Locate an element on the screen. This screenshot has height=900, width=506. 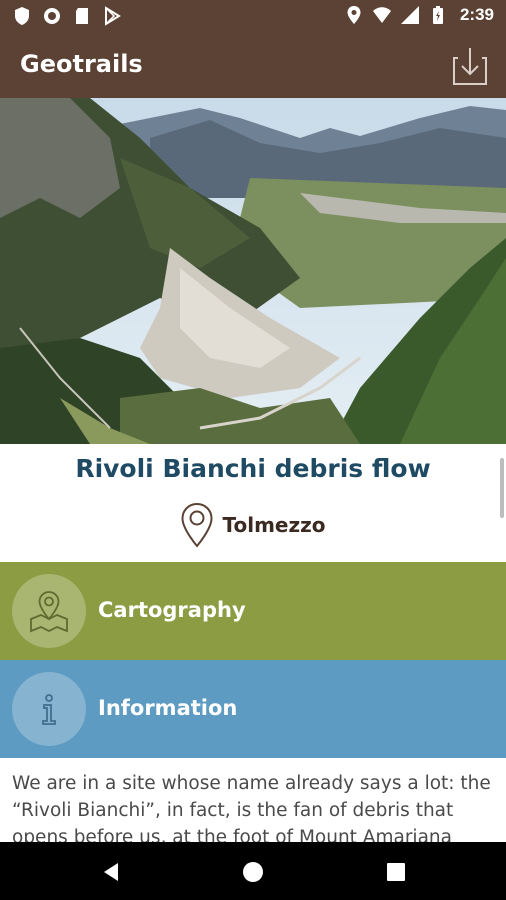
record-icon is located at coordinates (52, 16).